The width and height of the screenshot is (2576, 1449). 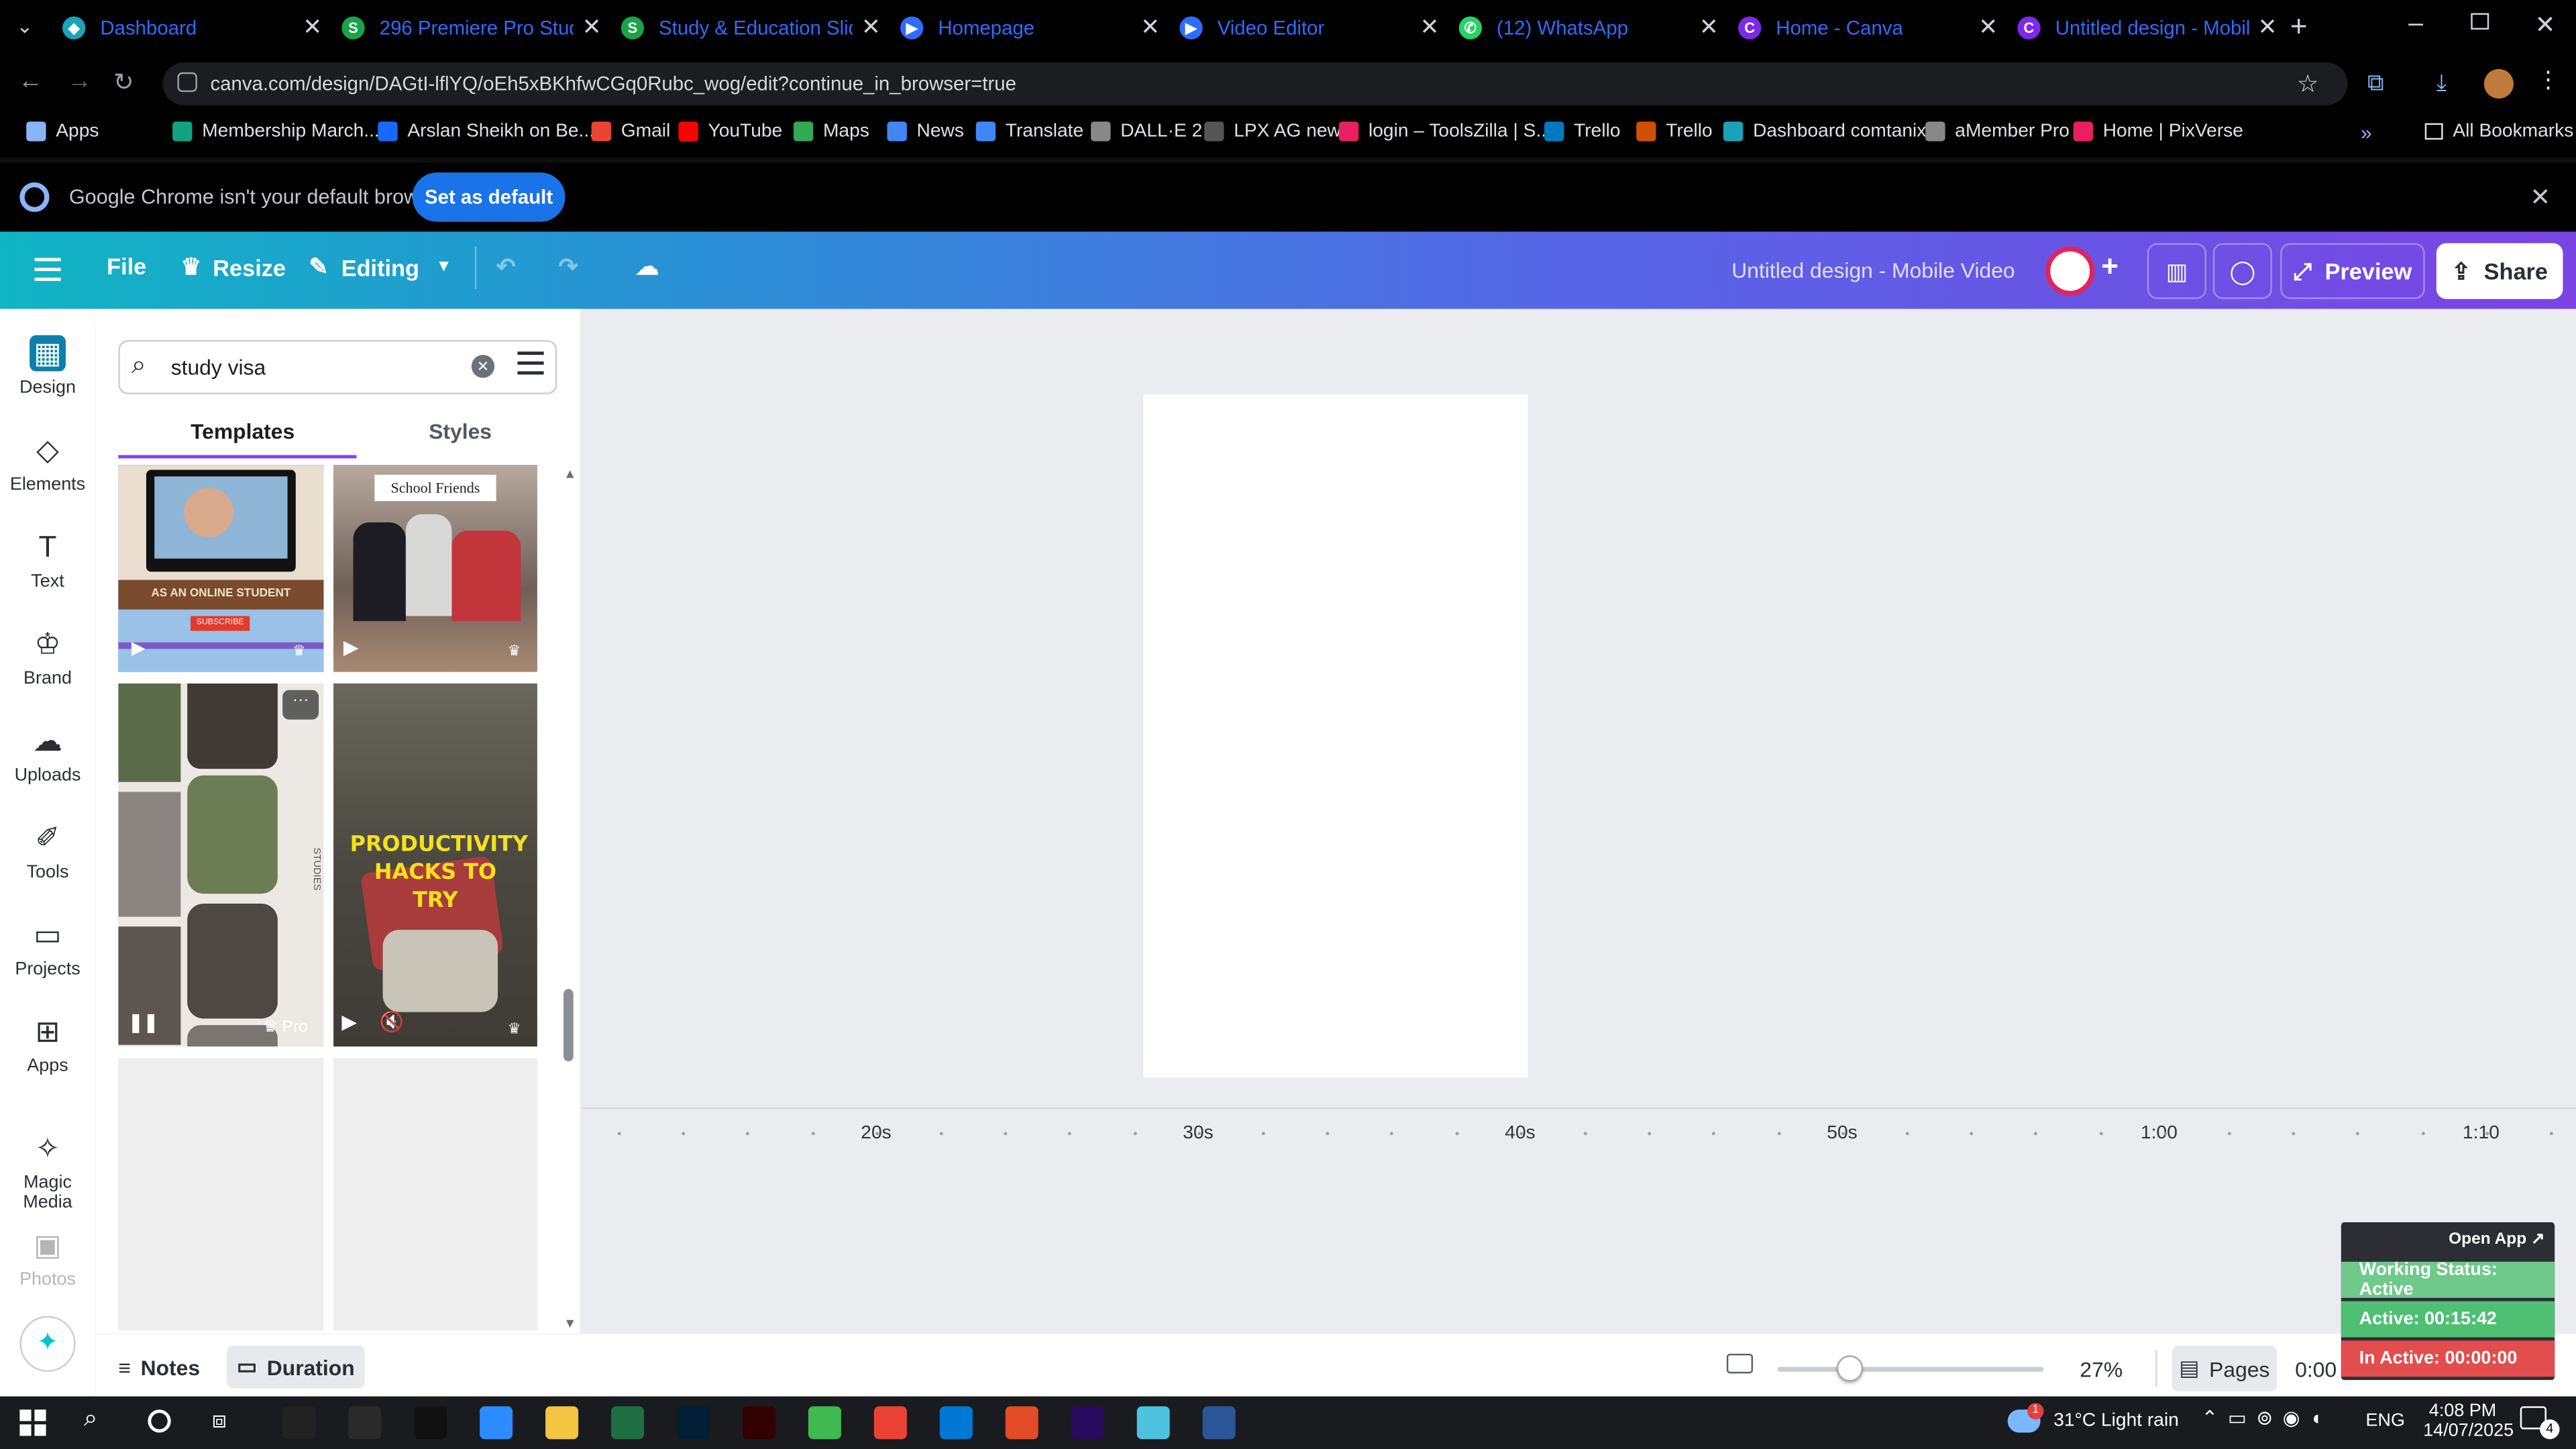 What do you see at coordinates (430, 1423) in the screenshot?
I see `terminal-icon` at bounding box center [430, 1423].